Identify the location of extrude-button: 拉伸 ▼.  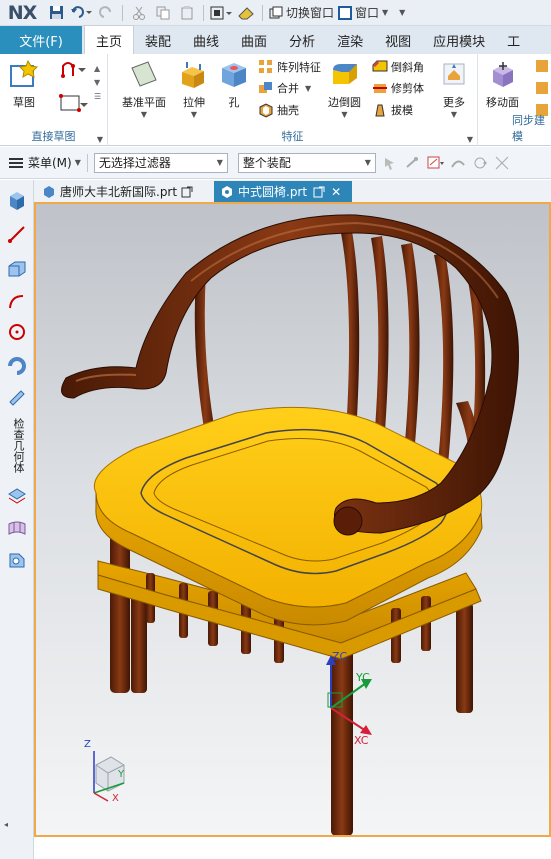
(194, 88).